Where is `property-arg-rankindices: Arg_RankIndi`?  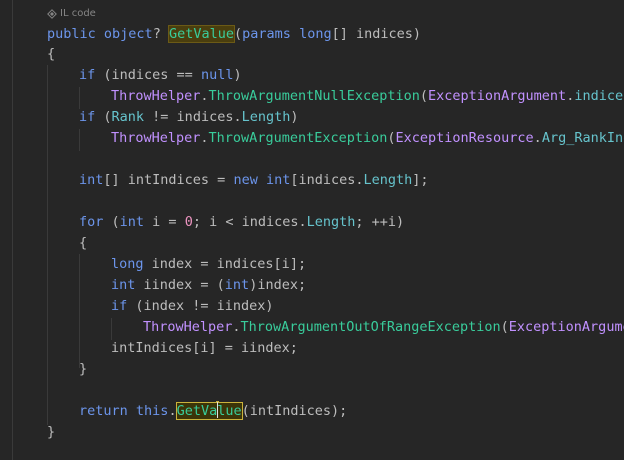
property-arg-rankindices: Arg_RankIndi is located at coordinates (582, 138).